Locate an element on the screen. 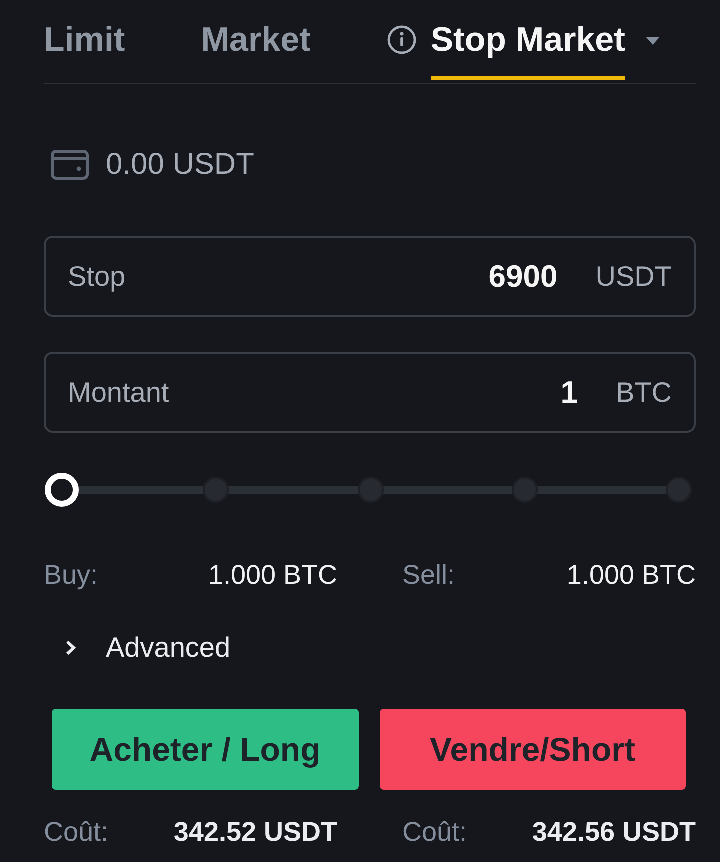 The height and width of the screenshot is (862, 720). slider-thumb is located at coordinates (62, 490).